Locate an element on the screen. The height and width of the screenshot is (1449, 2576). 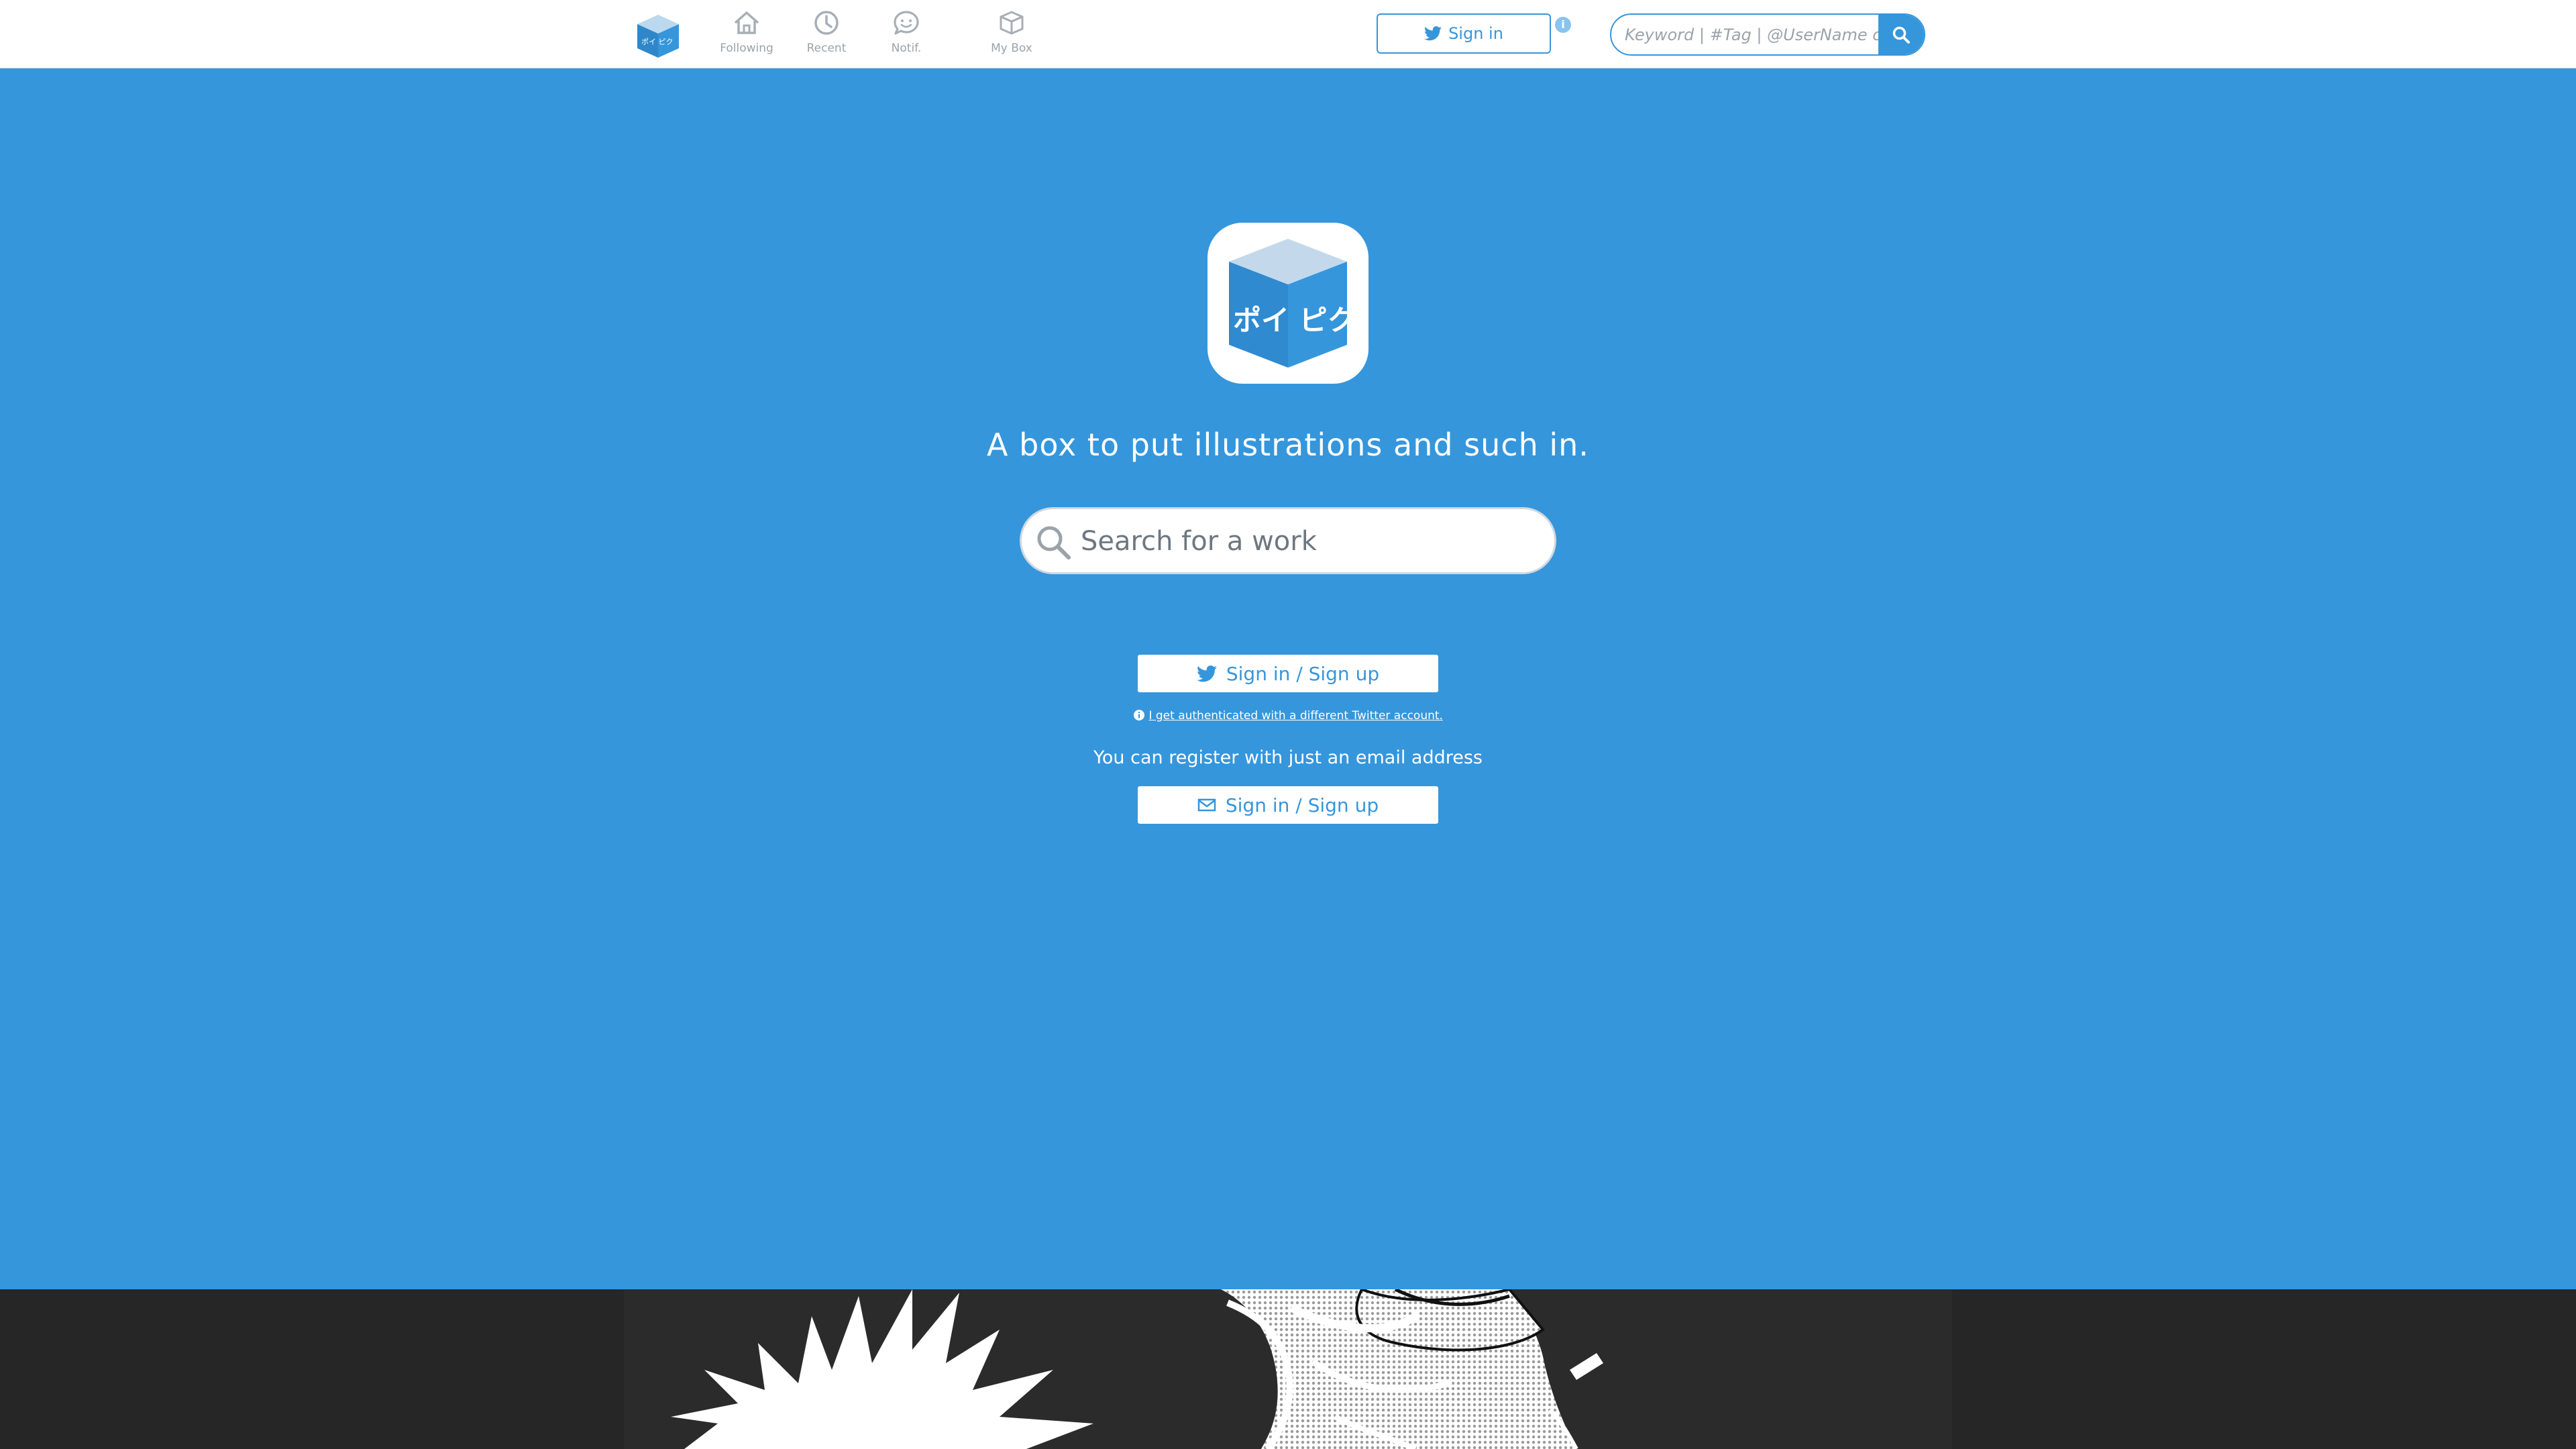
nav-recent-label: Recent is located at coordinates (826, 48).